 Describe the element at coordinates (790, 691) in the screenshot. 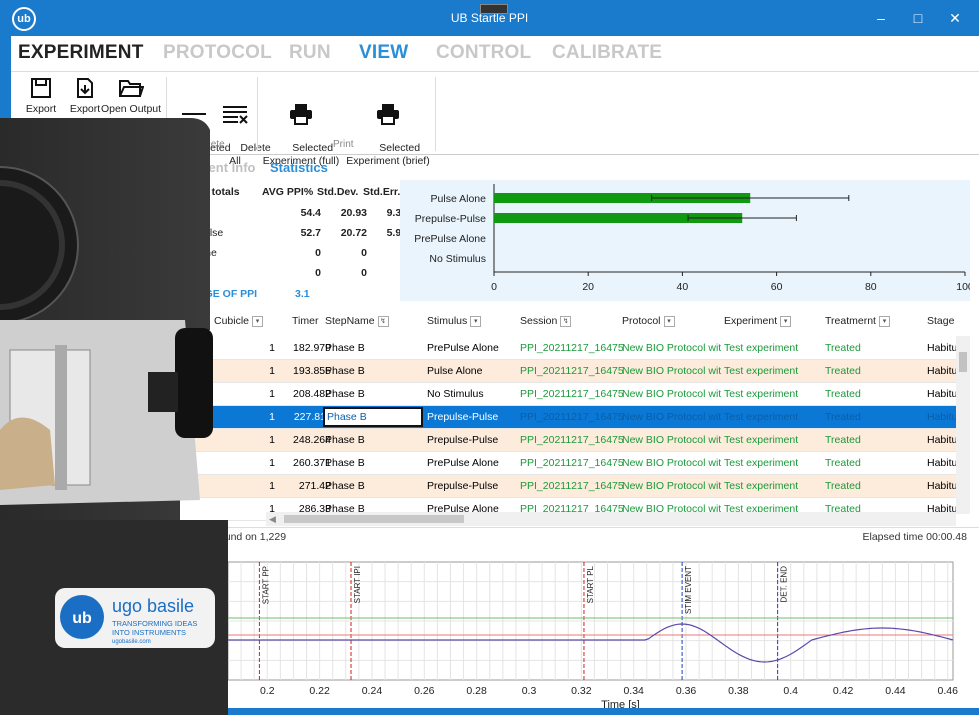

I see `x-tick-label: 0.4` at that location.